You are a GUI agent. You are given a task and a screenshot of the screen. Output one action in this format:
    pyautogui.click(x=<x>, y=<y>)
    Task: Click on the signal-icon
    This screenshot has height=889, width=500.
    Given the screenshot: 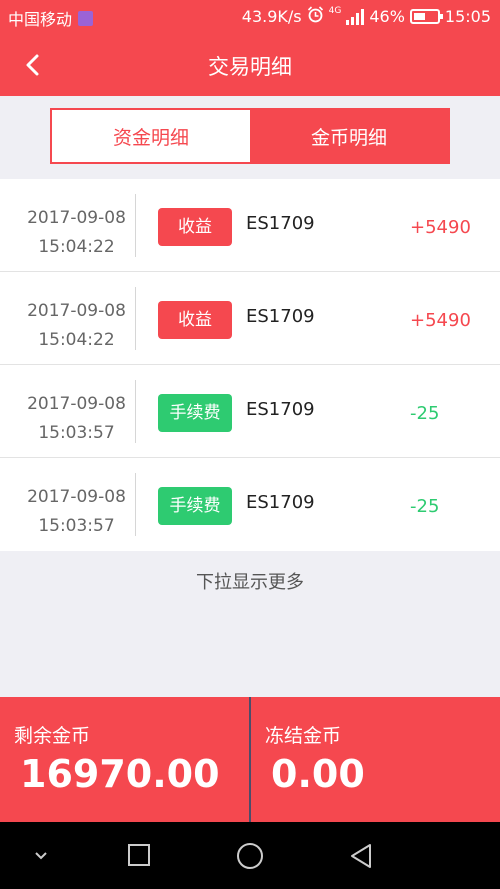 What is the action you would take?
    pyautogui.click(x=355, y=16)
    